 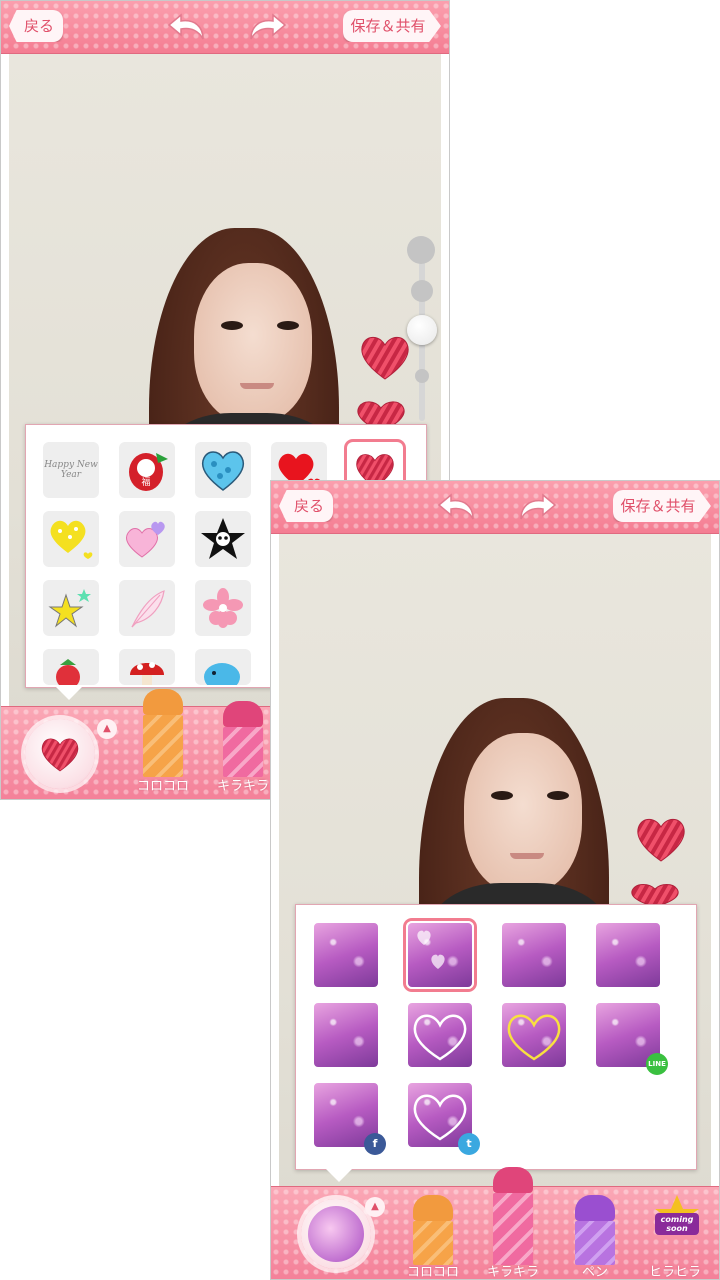 I want to click on blue-heart-icon, so click(x=223, y=471).